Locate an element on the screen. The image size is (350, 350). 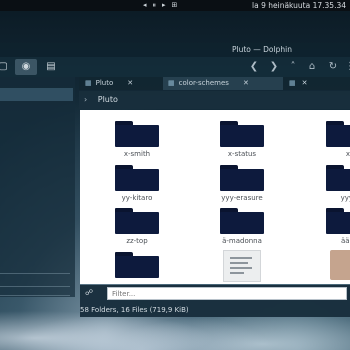
panel-clock: la 9 heinäkuuta 17.35.34 is located at coordinates (299, 5).